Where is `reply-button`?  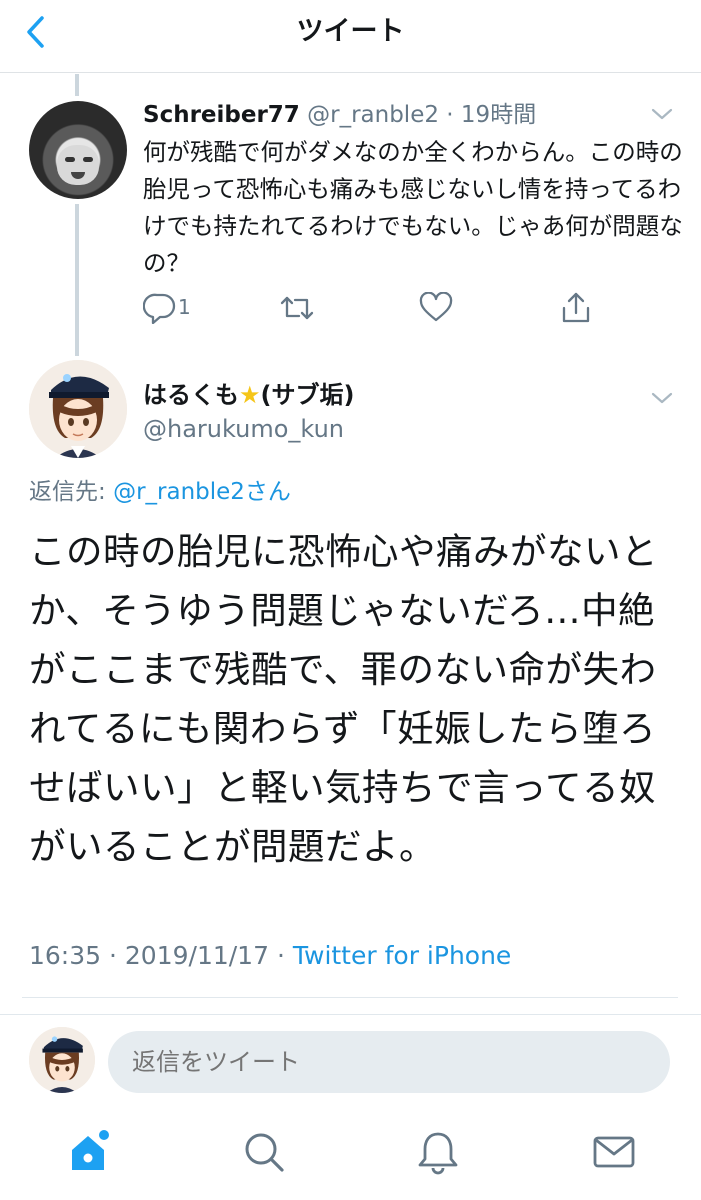 reply-button is located at coordinates (159, 308).